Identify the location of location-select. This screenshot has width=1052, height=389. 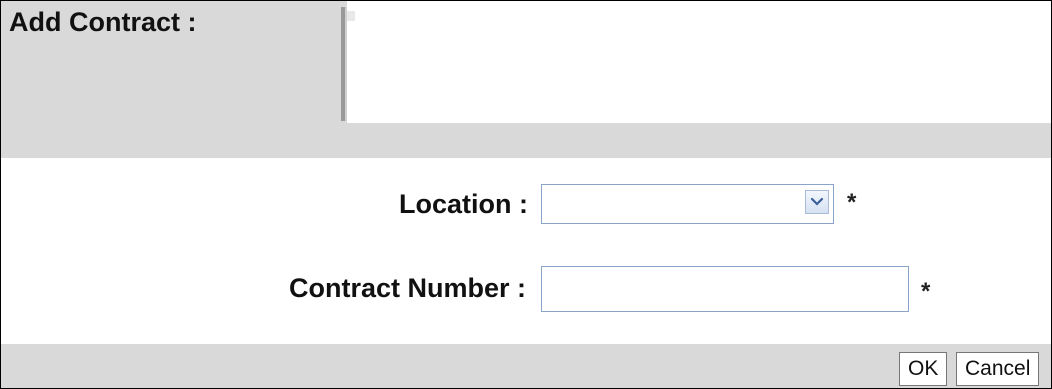
(687, 204).